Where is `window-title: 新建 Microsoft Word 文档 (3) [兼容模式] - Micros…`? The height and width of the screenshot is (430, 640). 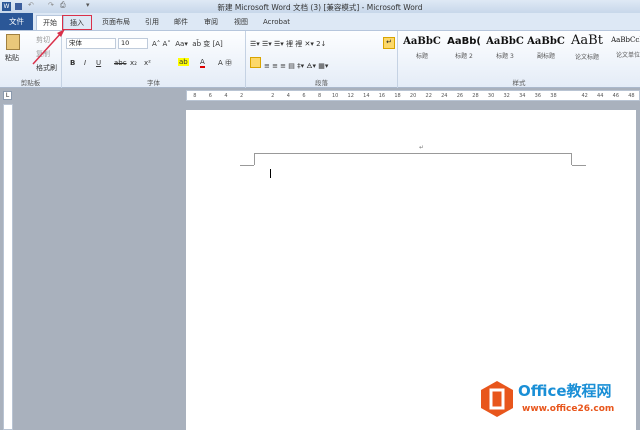 window-title: 新建 Microsoft Word 文档 (3) [兼容模式] - Micros… is located at coordinates (320, 7).